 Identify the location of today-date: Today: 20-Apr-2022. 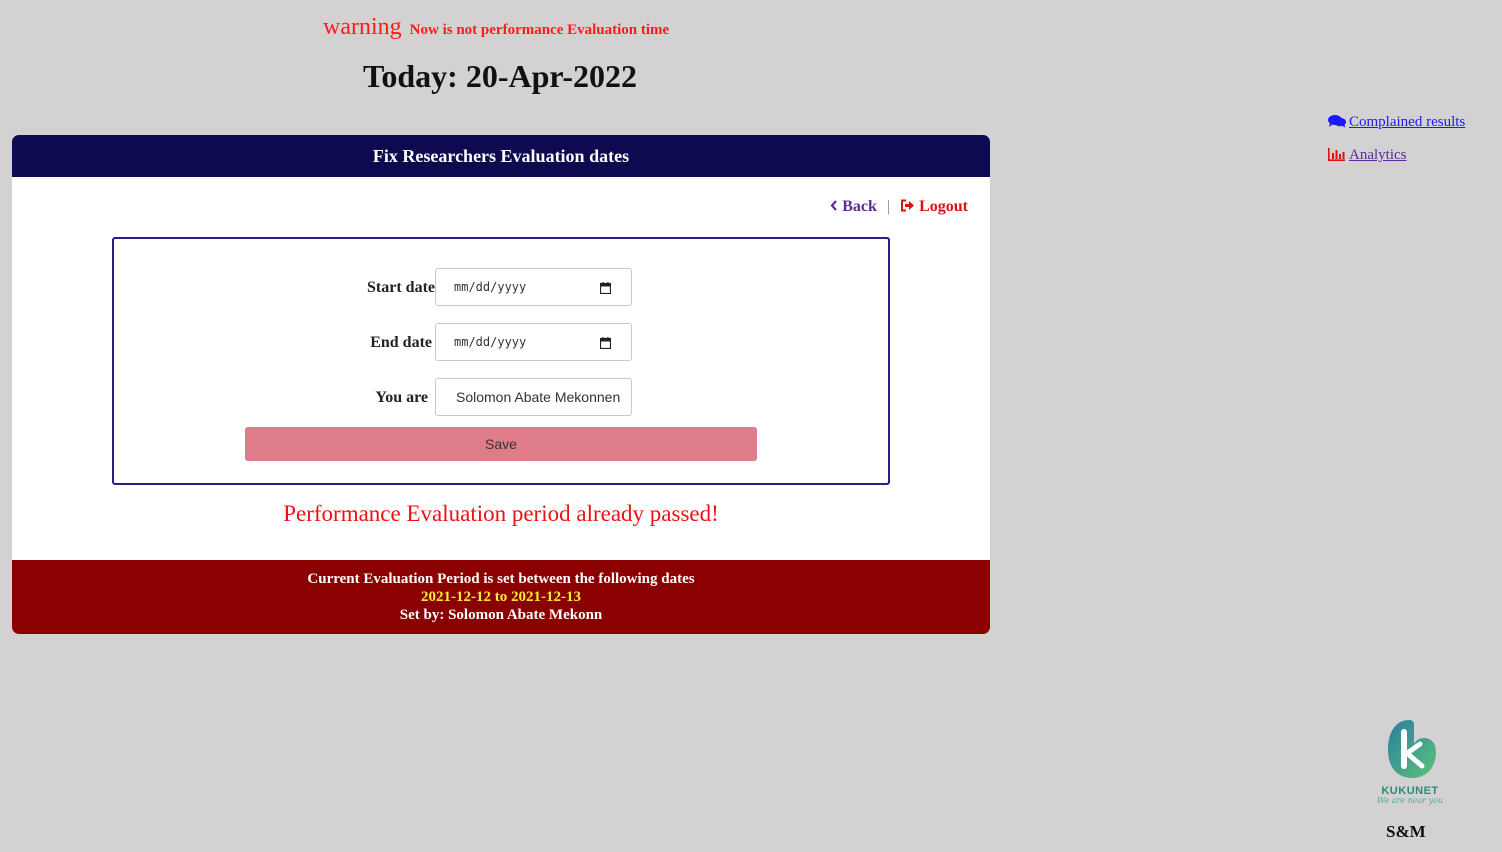
(500, 76).